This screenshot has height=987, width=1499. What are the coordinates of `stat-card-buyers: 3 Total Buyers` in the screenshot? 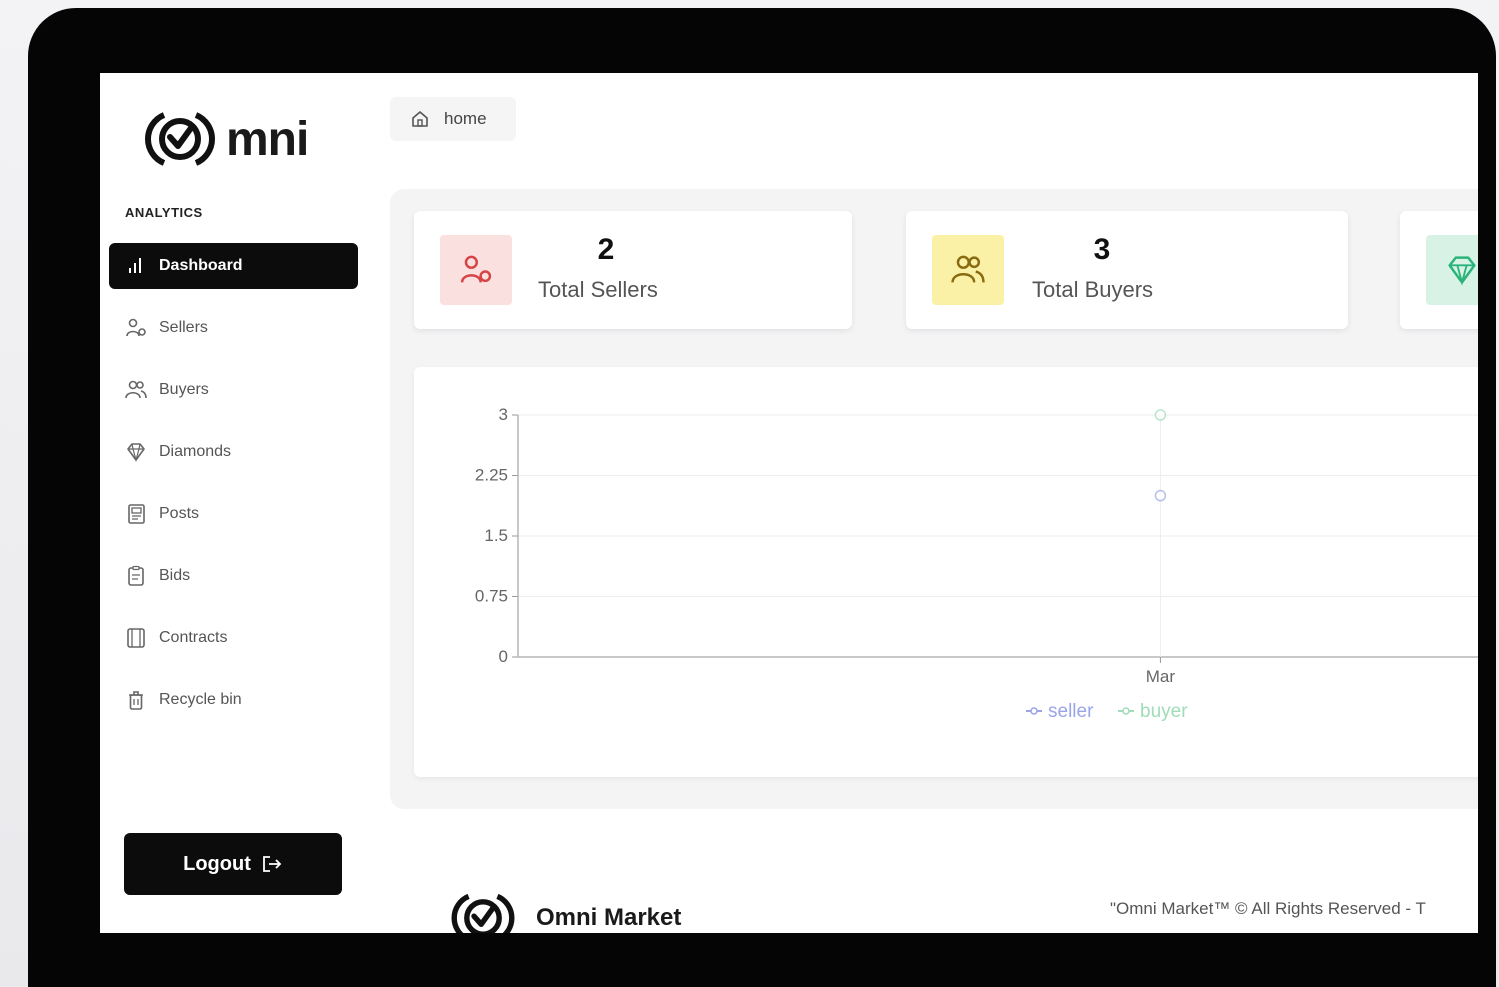 It's located at (1127, 270).